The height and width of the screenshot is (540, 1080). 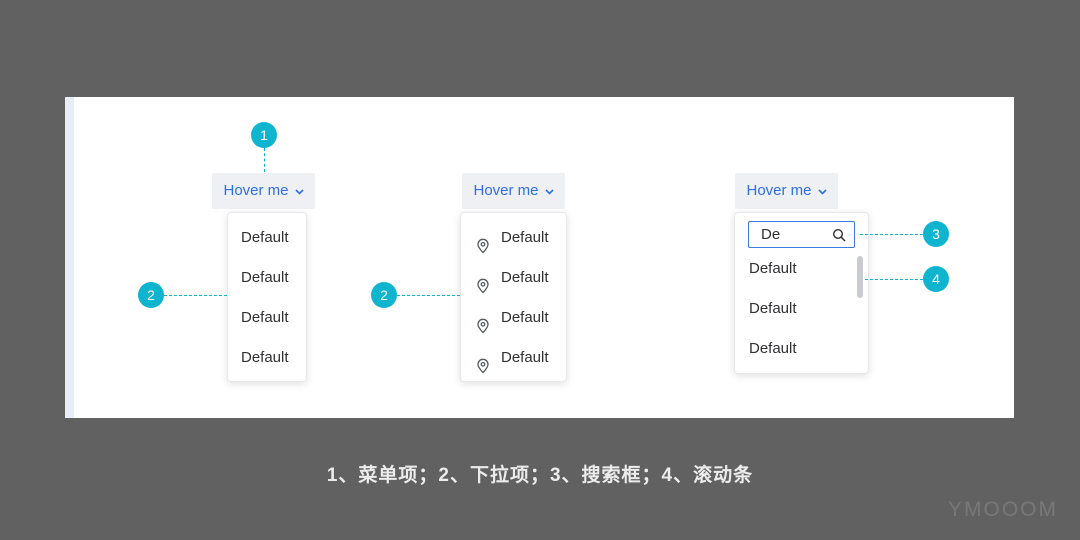 I want to click on annotation-marker-4: 4, so click(x=936, y=279).